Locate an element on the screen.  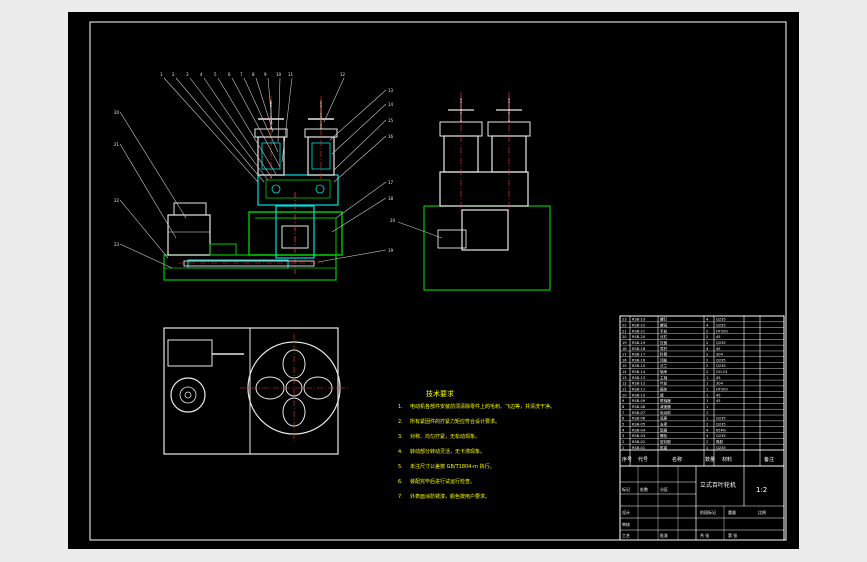
bom-cell: 螺钉 is located at coordinates (664, 319).